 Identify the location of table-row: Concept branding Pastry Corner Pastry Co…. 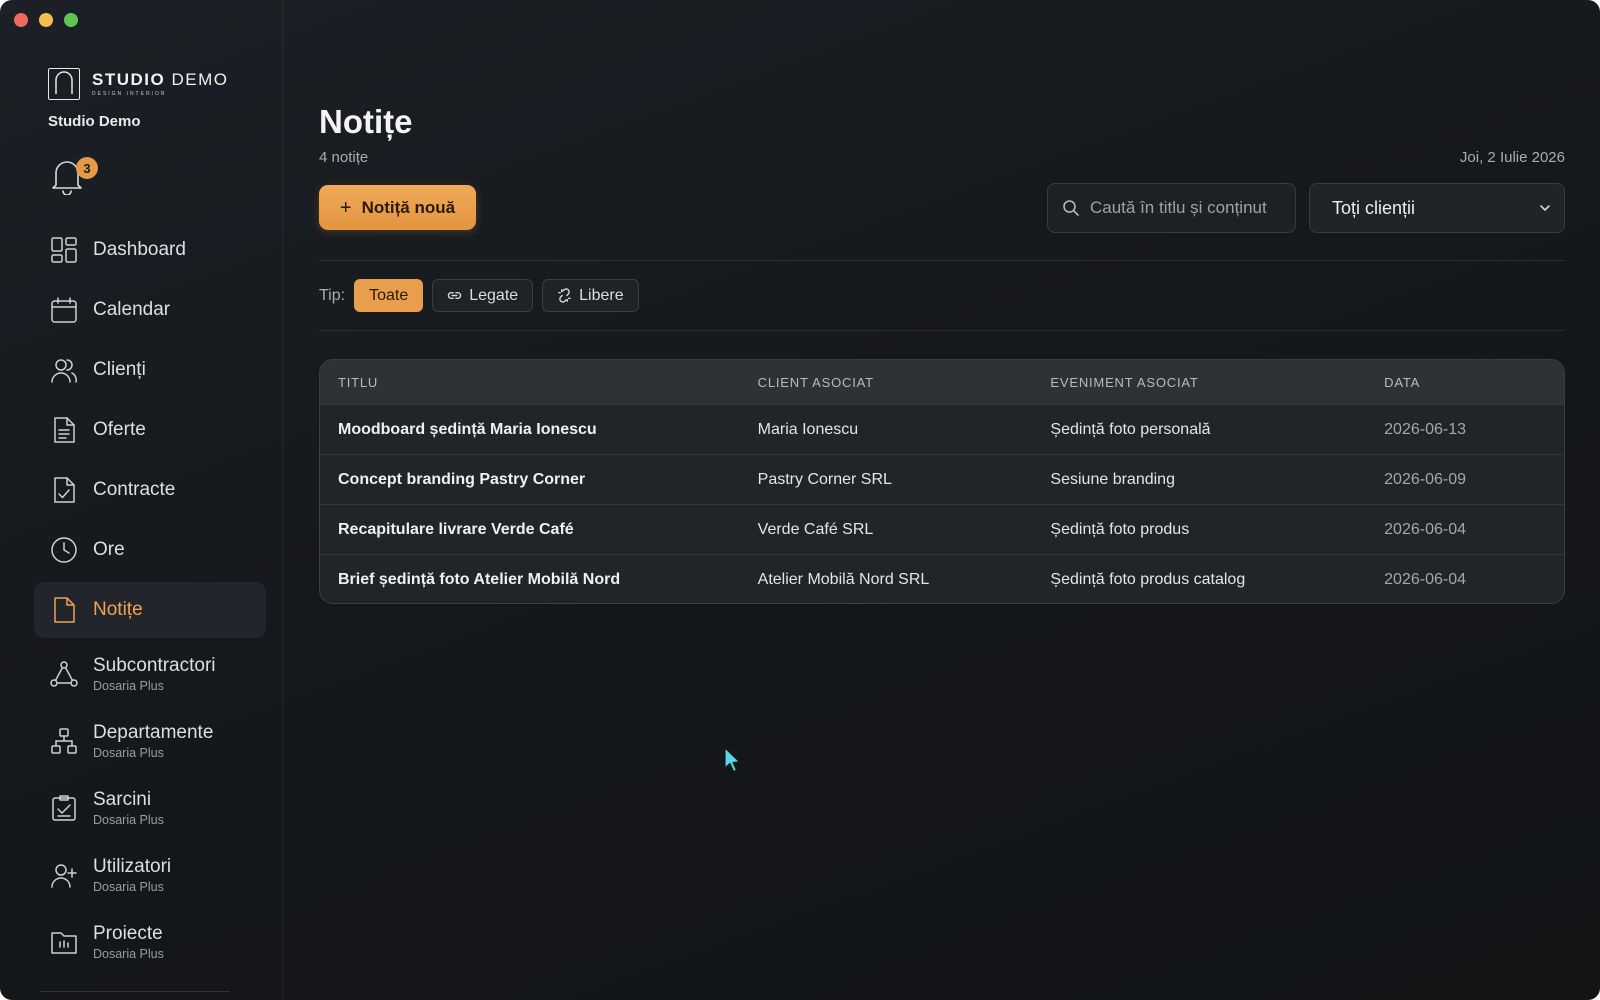
(942, 479).